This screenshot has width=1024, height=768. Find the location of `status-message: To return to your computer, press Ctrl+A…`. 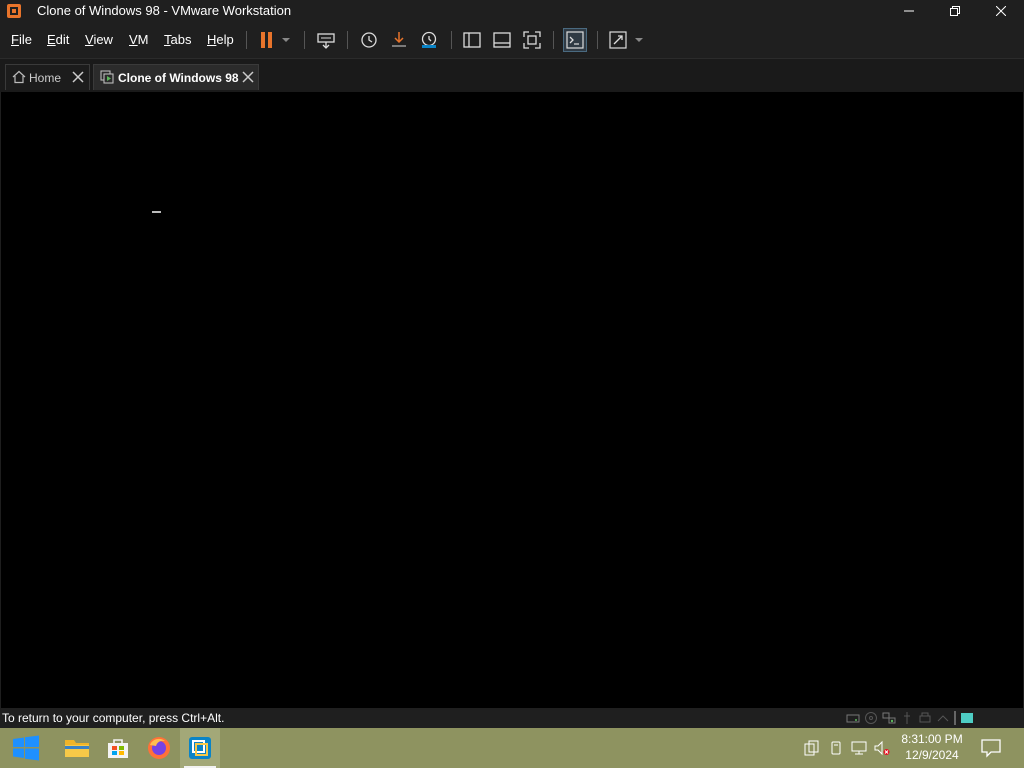

status-message: To return to your computer, press Ctrl+A… is located at coordinates (113, 718).